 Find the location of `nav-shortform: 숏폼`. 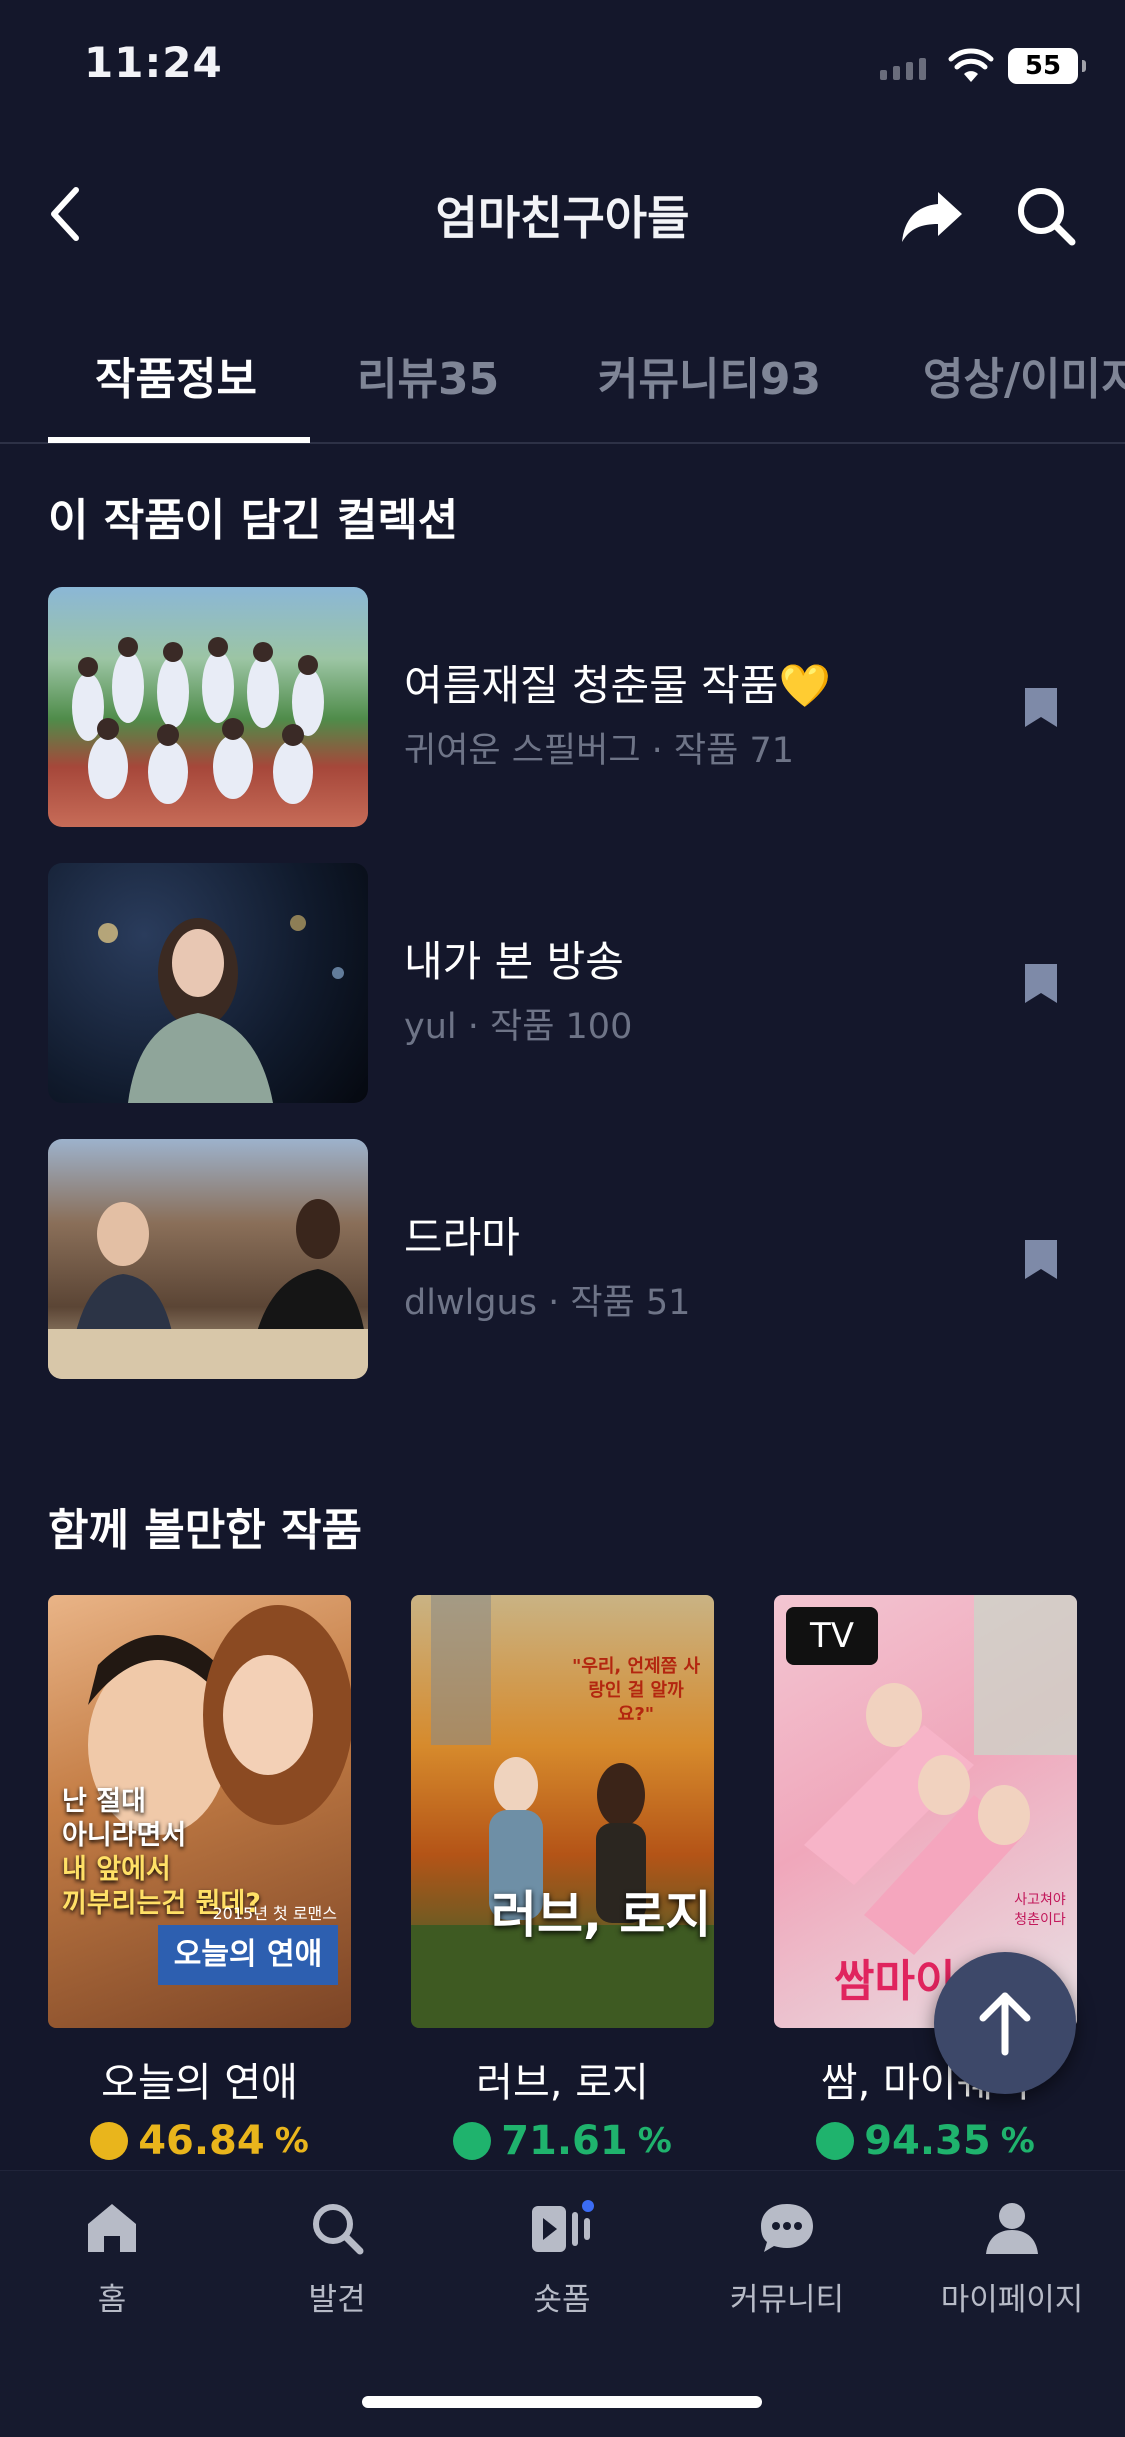

nav-shortform: 숏폼 is located at coordinates (562, 2259).